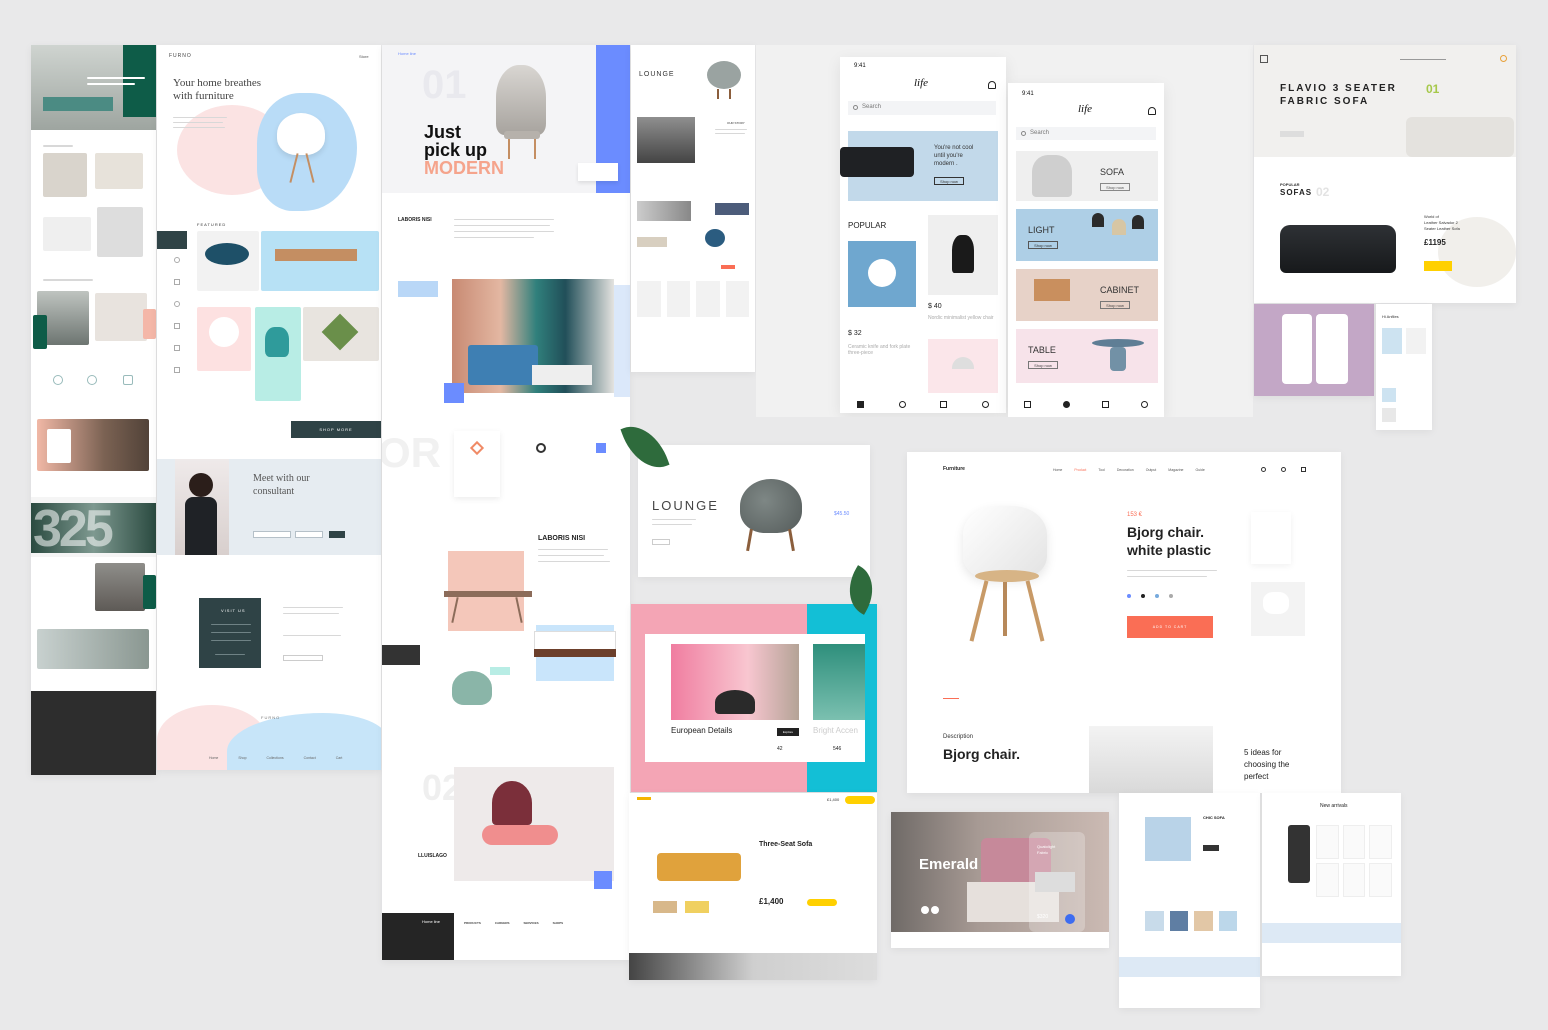 This screenshot has width=1548, height=1030. Describe the element at coordinates (444, 85) in the screenshot. I see `big-number: 01` at that location.